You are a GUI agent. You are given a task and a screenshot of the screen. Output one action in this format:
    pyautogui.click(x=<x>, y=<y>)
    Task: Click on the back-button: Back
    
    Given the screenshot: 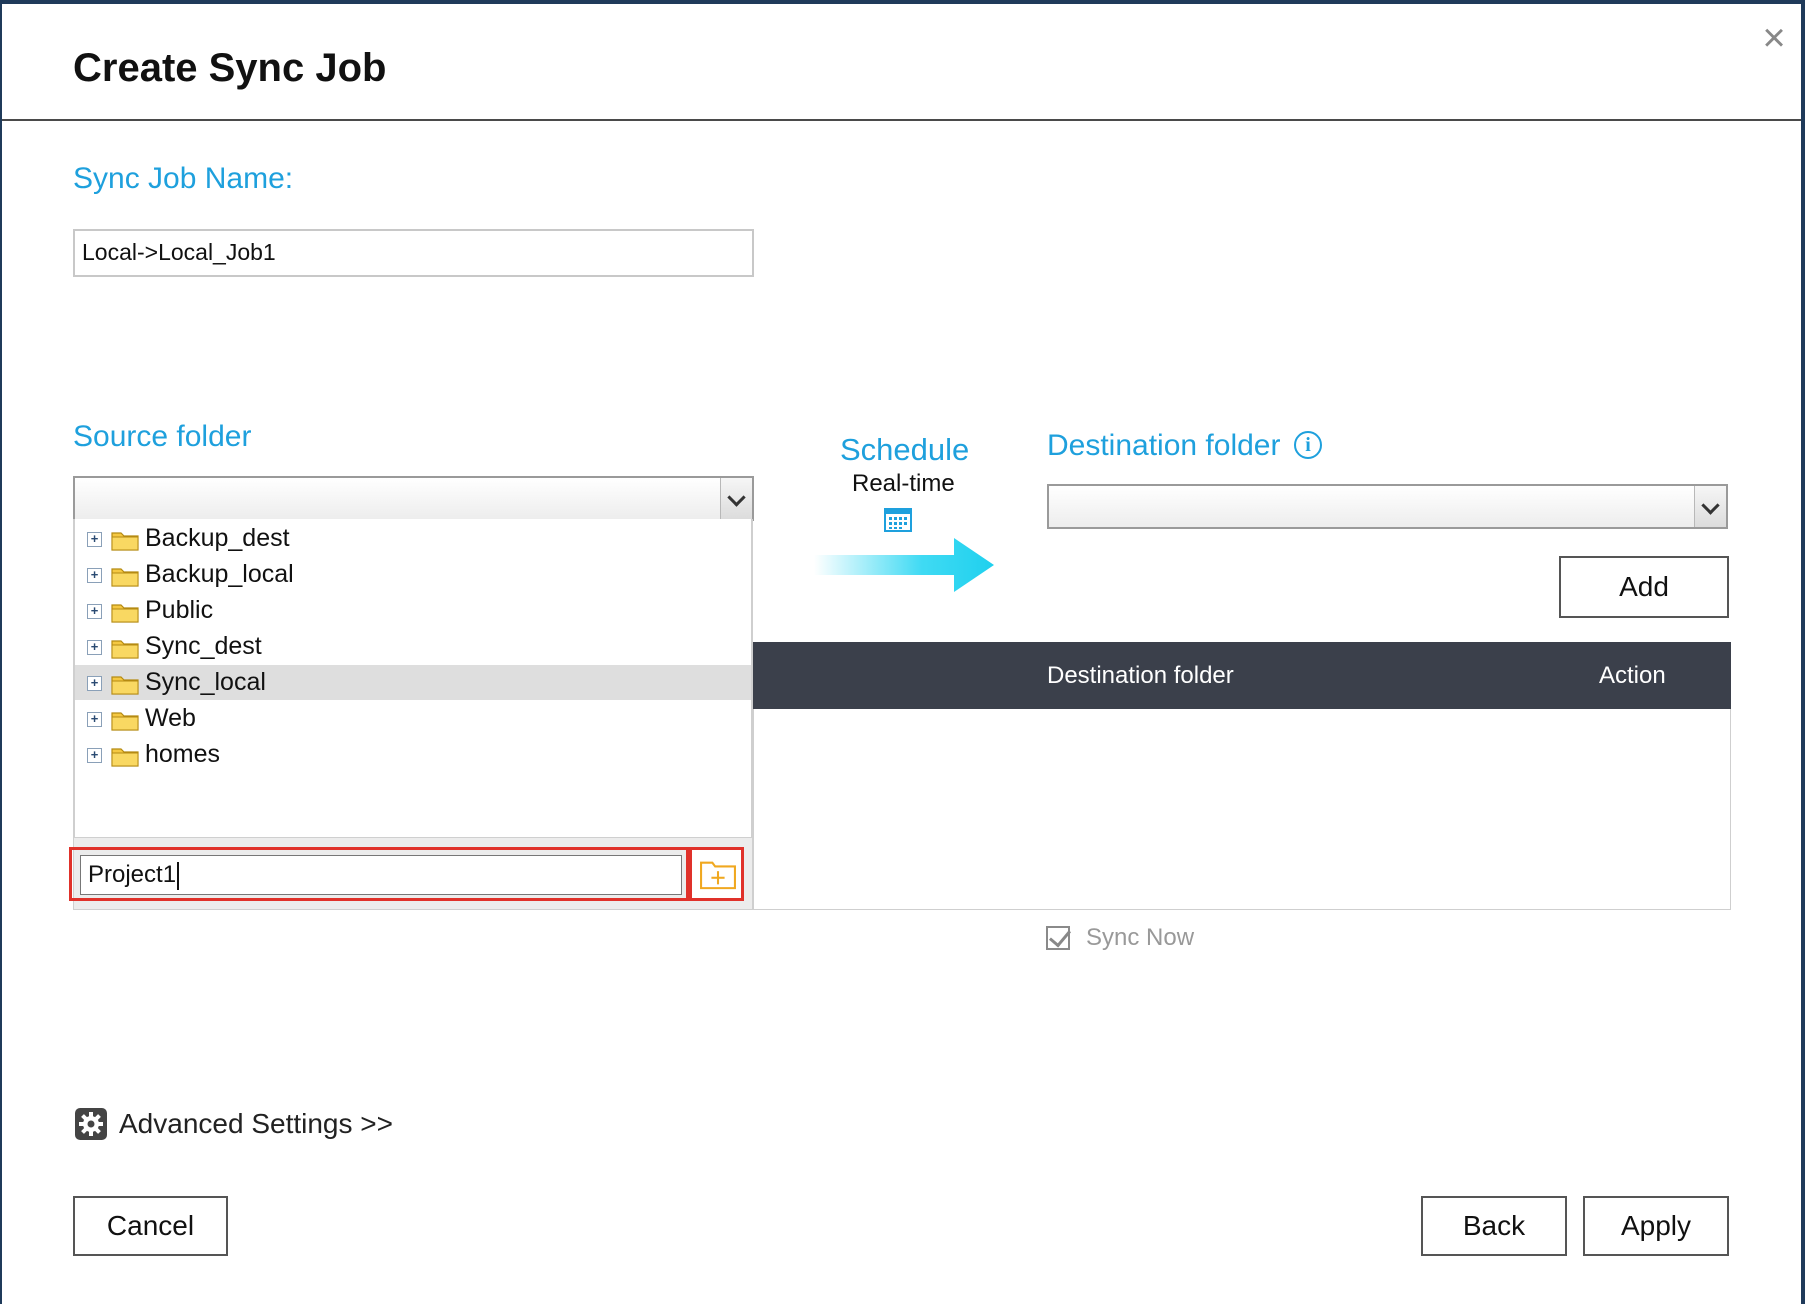 What is the action you would take?
    pyautogui.click(x=1494, y=1226)
    